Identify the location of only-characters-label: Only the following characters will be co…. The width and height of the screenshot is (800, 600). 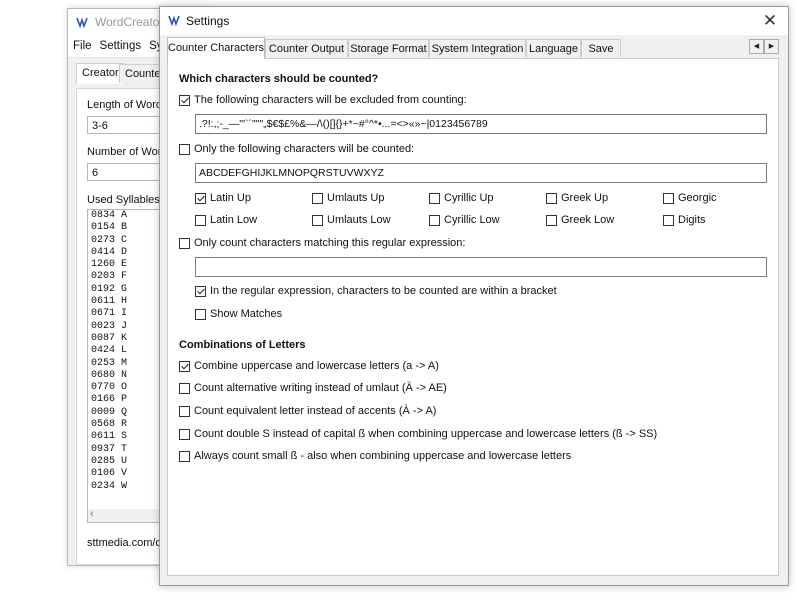
(304, 149).